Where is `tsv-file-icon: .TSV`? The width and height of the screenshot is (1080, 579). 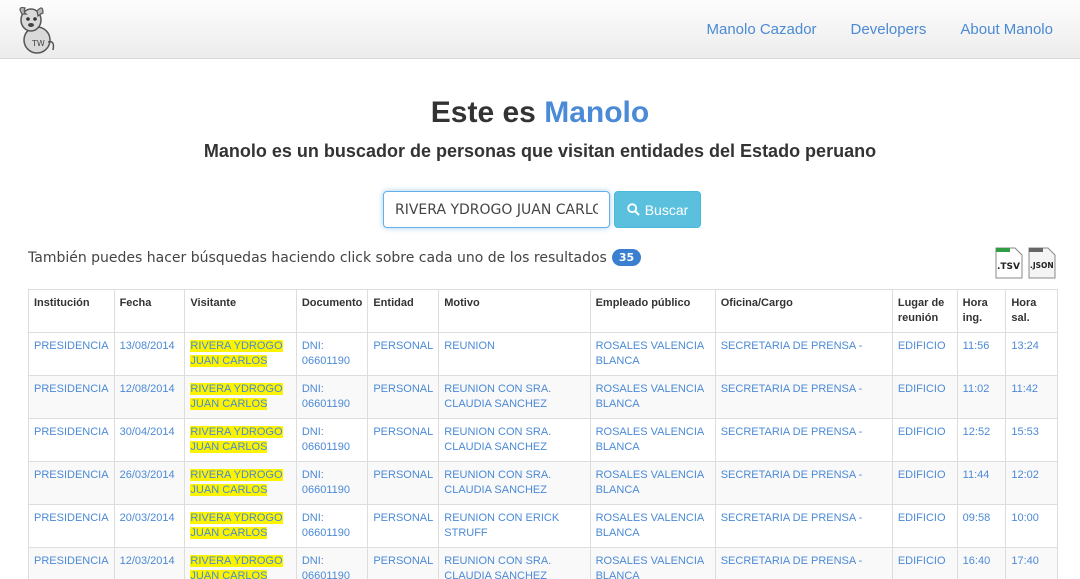 tsv-file-icon: .TSV is located at coordinates (1009, 263).